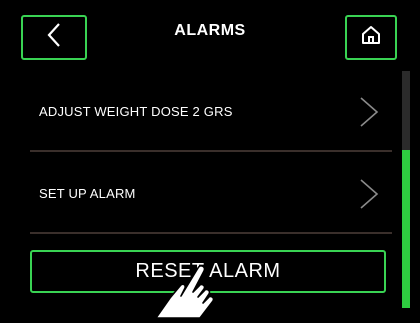 This screenshot has width=420, height=323. I want to click on scrollbar, so click(406, 189).